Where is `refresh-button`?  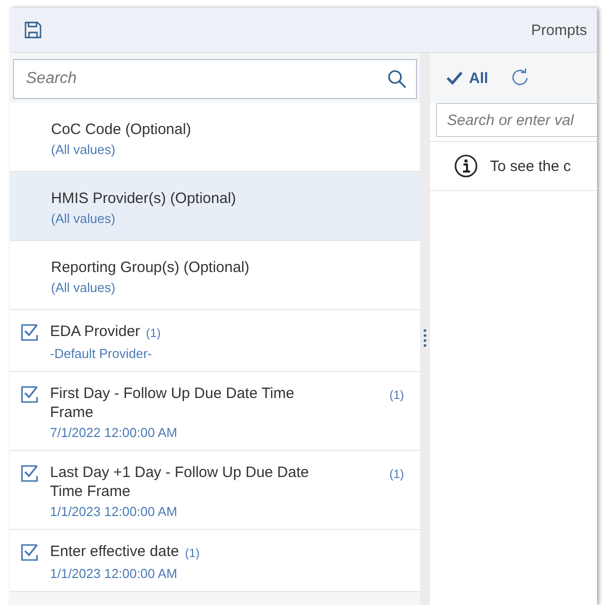 refresh-button is located at coordinates (520, 78).